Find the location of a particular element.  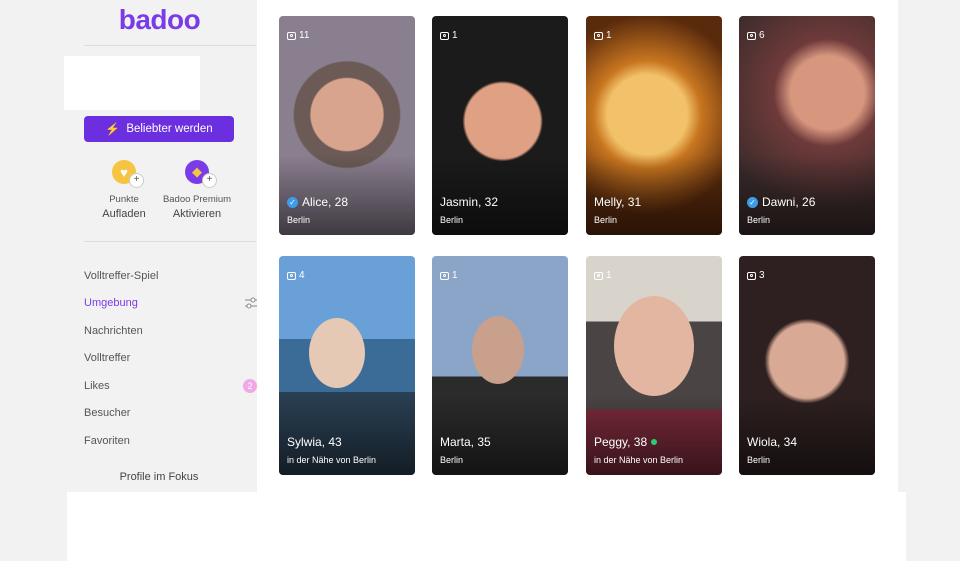

nav-item-label: Volltreffer is located at coordinates (107, 358).